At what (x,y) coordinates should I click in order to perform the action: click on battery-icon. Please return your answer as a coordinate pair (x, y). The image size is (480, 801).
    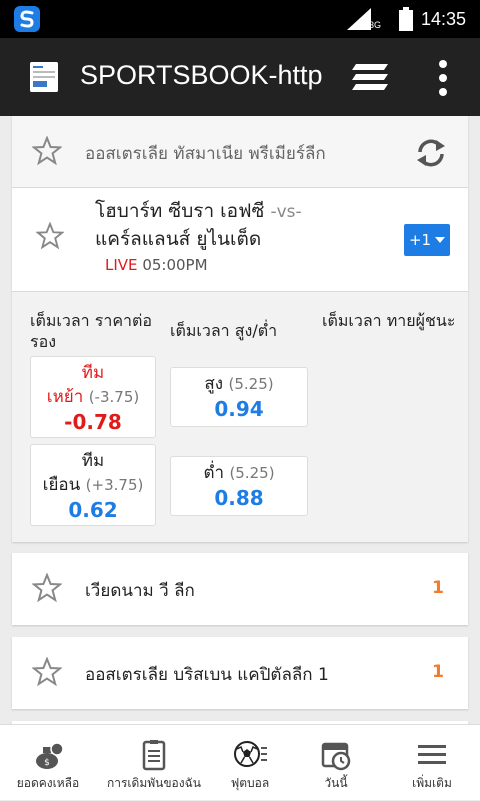
    Looking at the image, I should click on (405, 19).